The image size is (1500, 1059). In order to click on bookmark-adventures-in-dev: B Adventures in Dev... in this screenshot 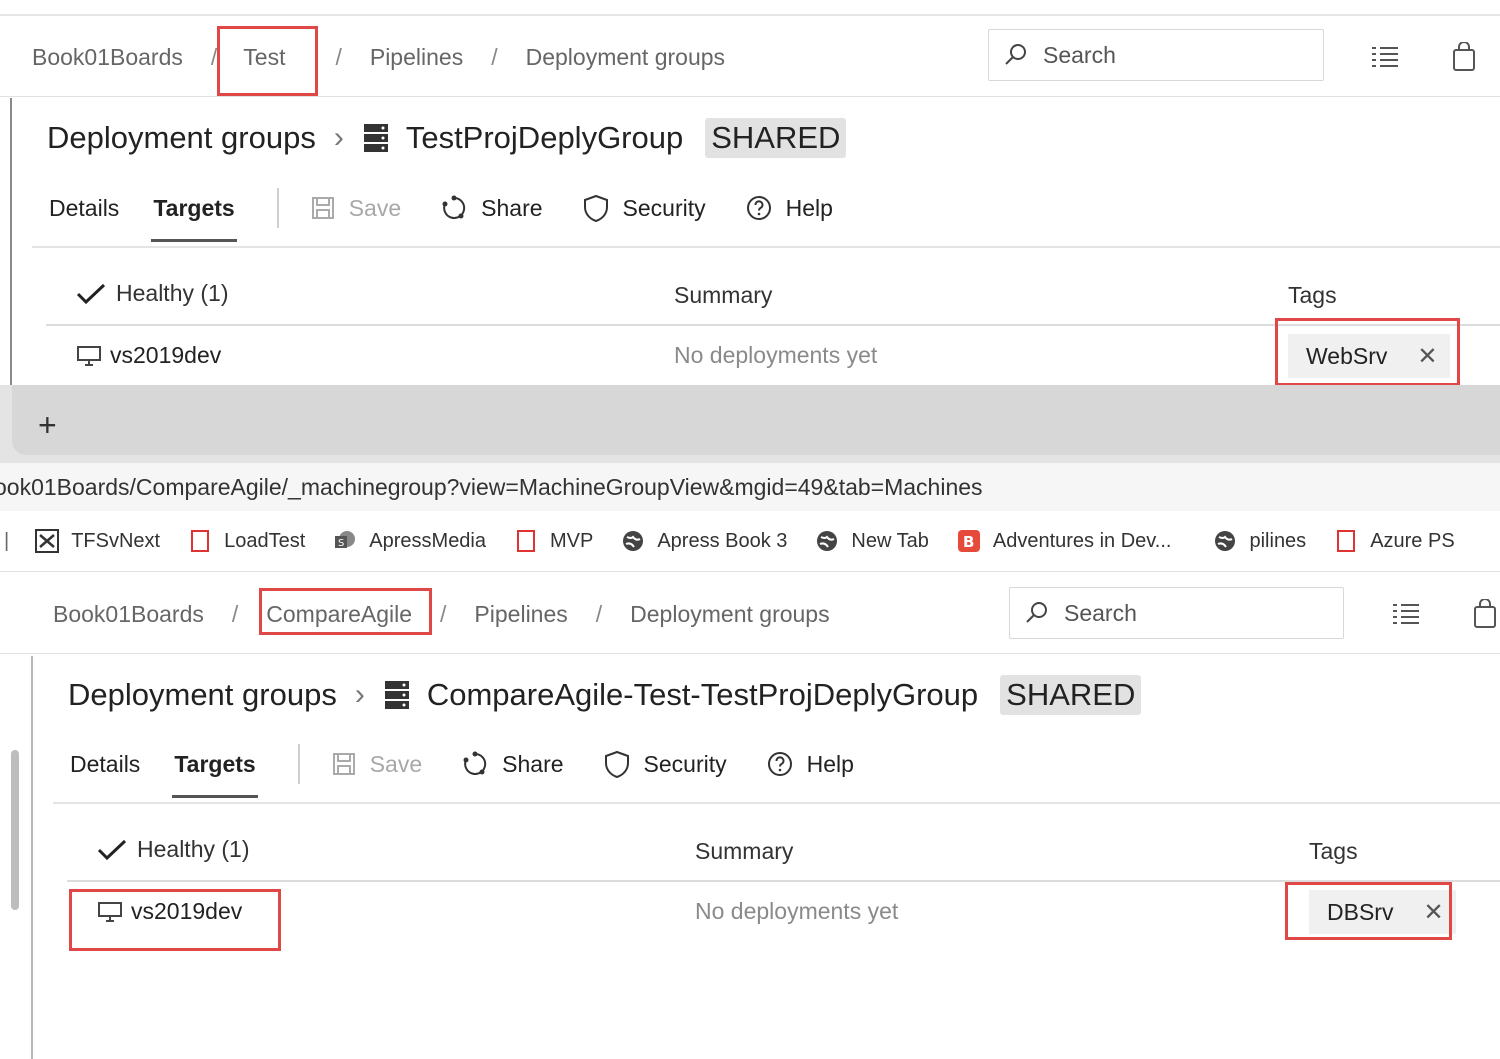, I will do `click(1064, 541)`.